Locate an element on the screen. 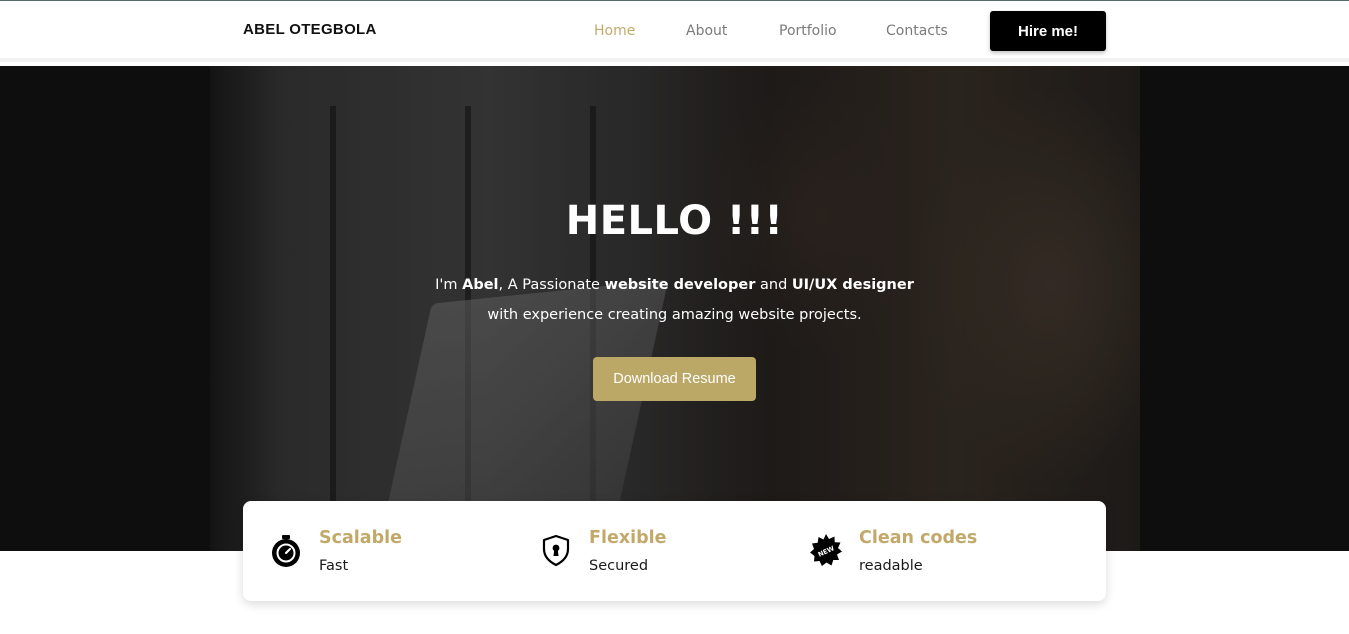  name-highlight: Abel is located at coordinates (480, 285).